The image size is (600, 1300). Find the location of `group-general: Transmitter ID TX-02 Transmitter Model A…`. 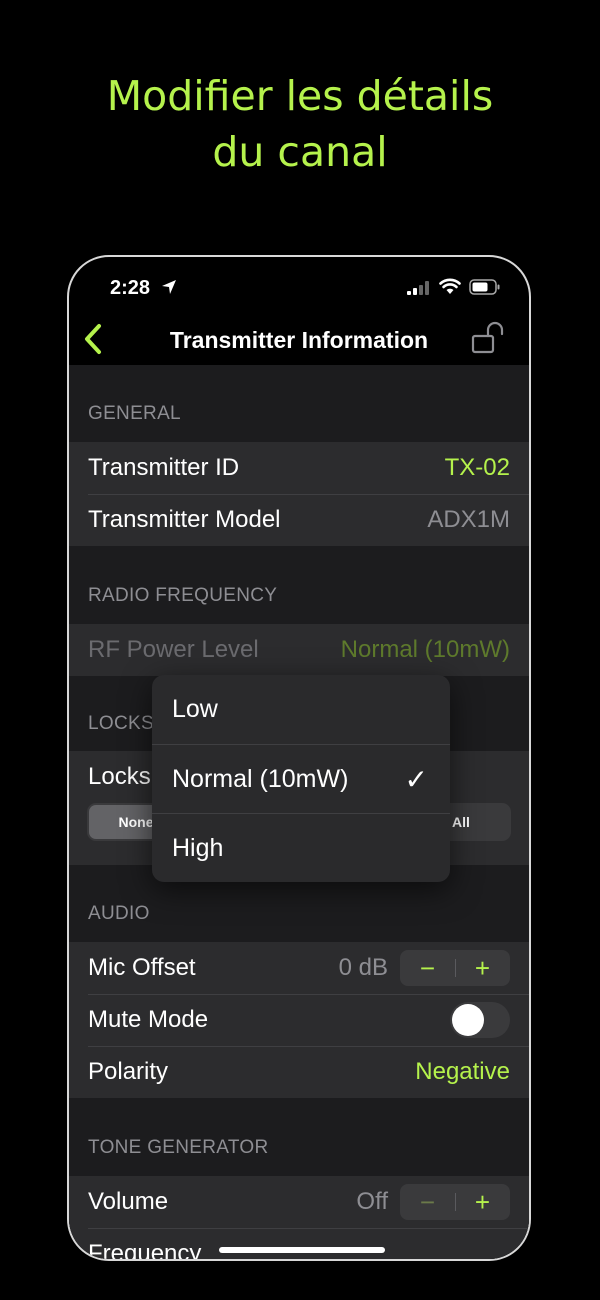

group-general: Transmitter ID TX-02 Transmitter Model A… is located at coordinates (299, 494).